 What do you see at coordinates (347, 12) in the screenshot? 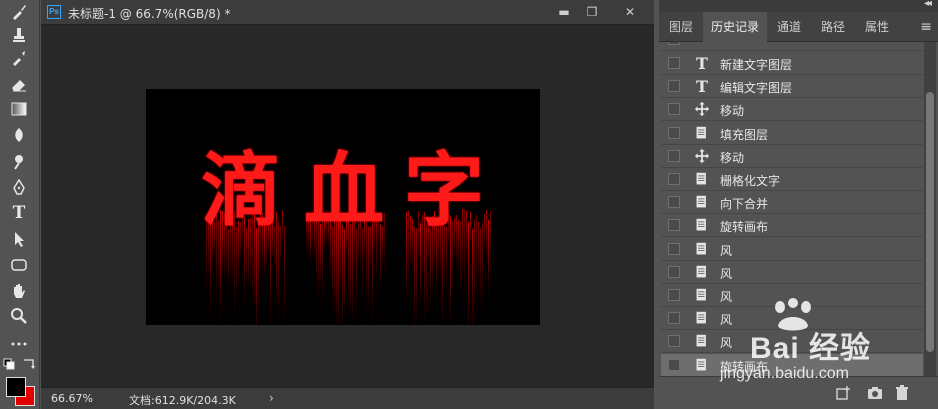
I see `document-tab: Ps 未标题-1 @ 66.7%(RGB/8) * ▬ ❐ ✕` at bounding box center [347, 12].